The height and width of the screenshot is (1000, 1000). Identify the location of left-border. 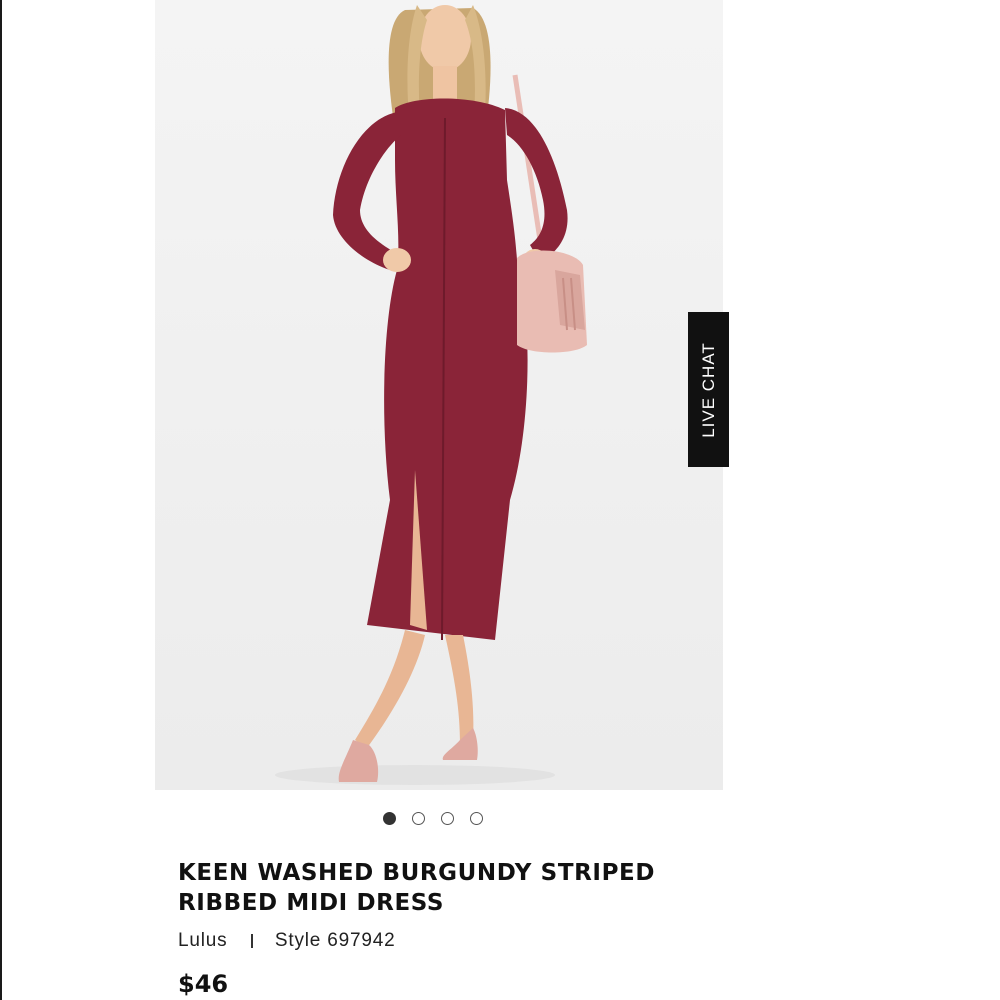
(1, 500).